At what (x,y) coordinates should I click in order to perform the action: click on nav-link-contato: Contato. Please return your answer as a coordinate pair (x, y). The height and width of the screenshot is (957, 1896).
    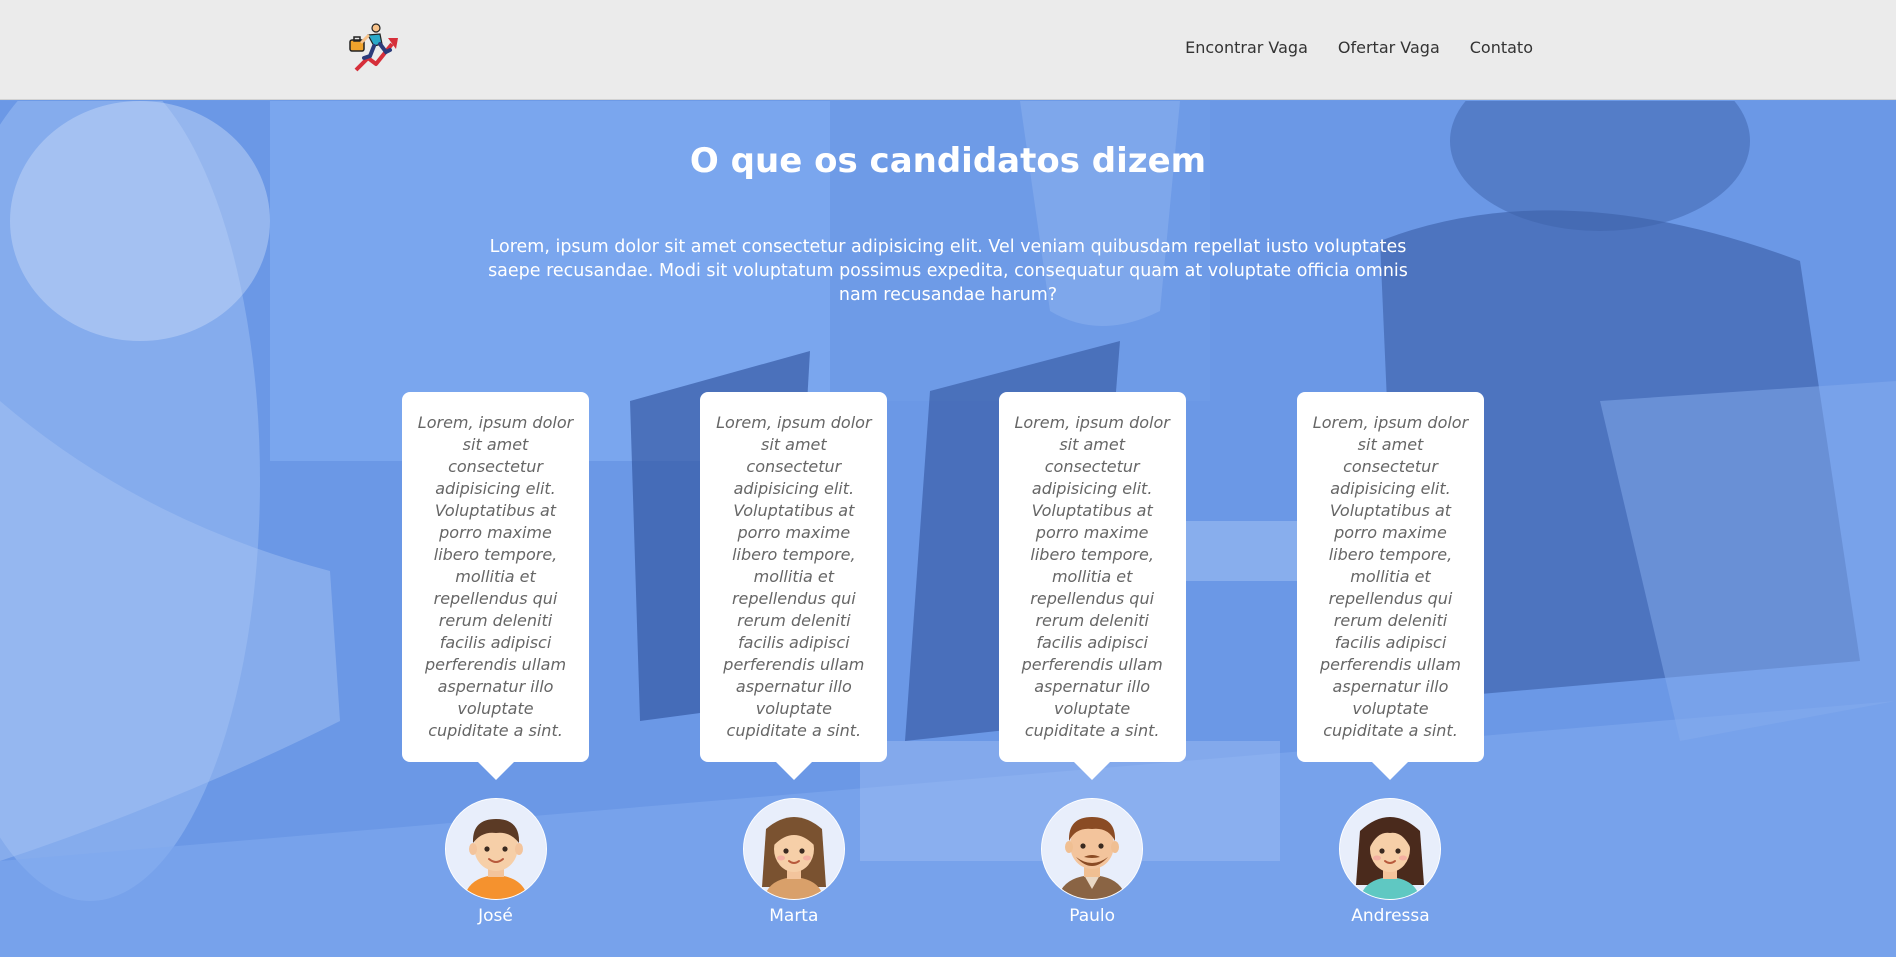
    Looking at the image, I should click on (1501, 47).